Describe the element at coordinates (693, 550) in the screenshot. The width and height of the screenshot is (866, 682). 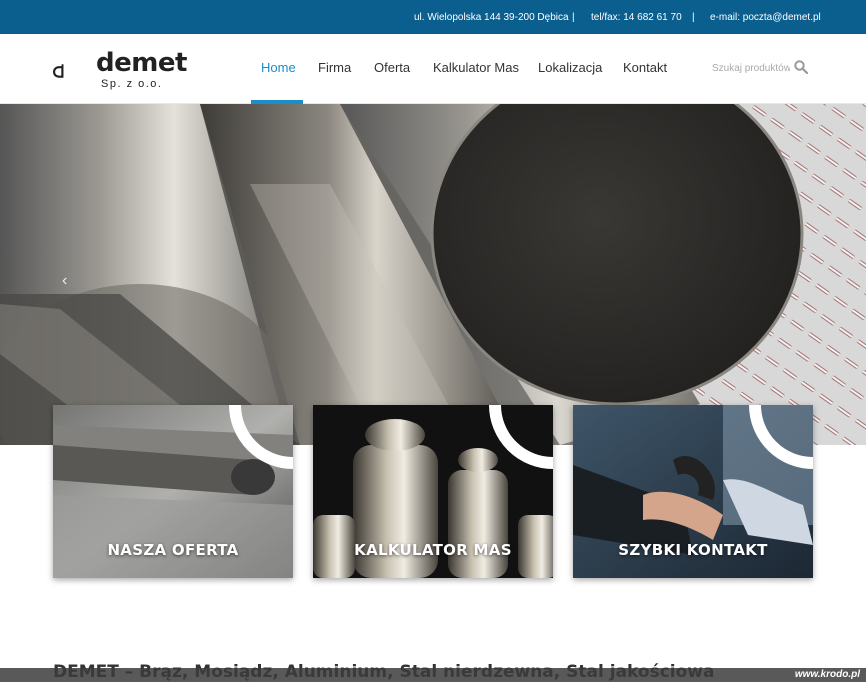
I see `card-label: SZYBKI KONTAKT` at that location.